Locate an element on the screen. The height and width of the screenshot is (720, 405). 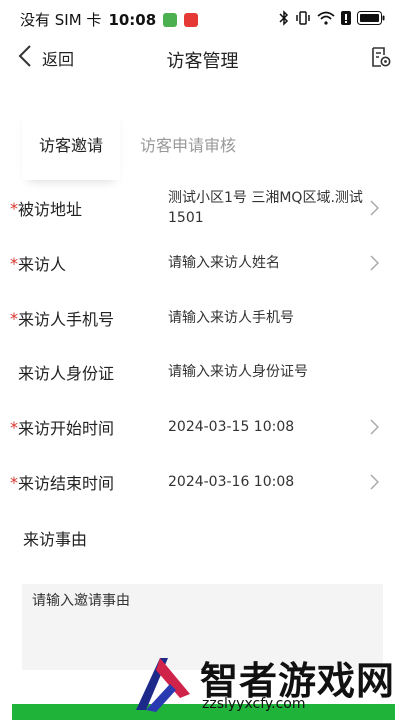
tab-label: 访客申请审核 is located at coordinates (188, 145).